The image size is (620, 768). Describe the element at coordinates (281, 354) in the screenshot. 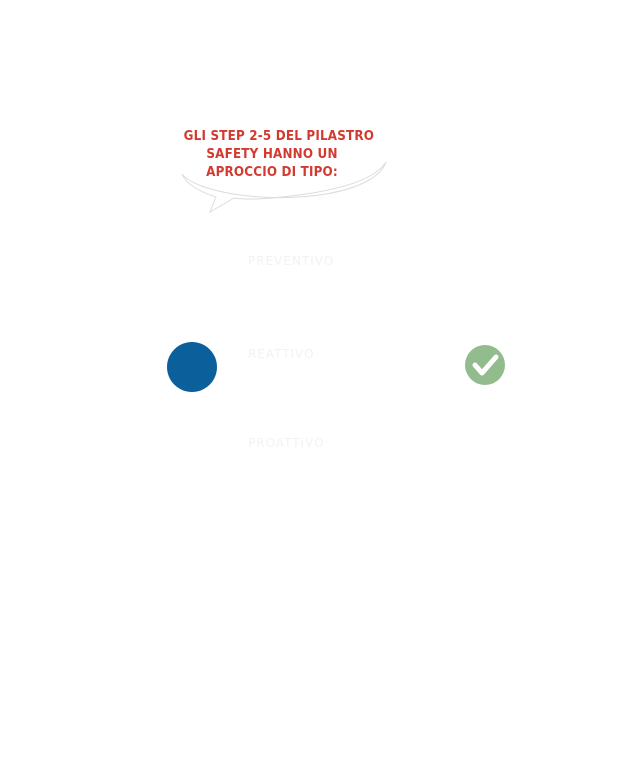

I see `step-label-reattivo: REATTIVO` at that location.